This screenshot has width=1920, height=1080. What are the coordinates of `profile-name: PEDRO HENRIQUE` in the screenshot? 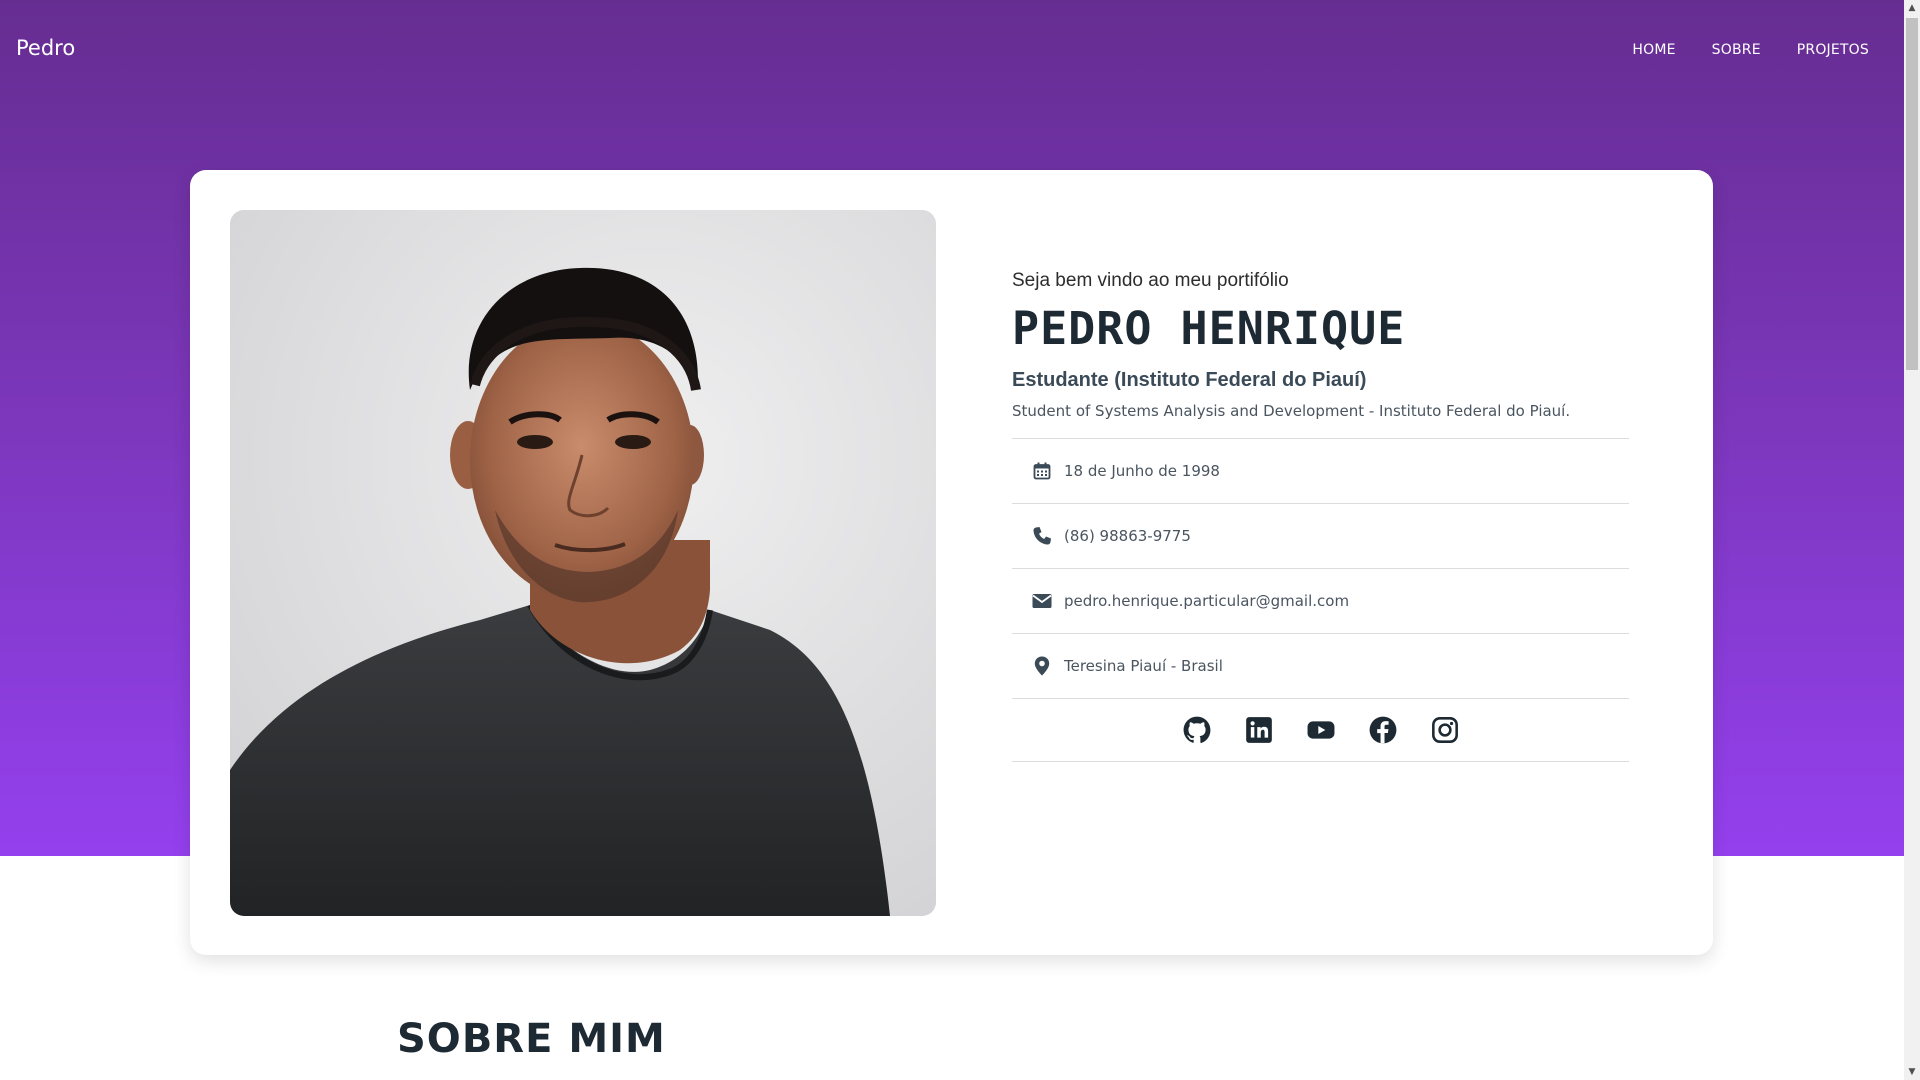 It's located at (1209, 328).